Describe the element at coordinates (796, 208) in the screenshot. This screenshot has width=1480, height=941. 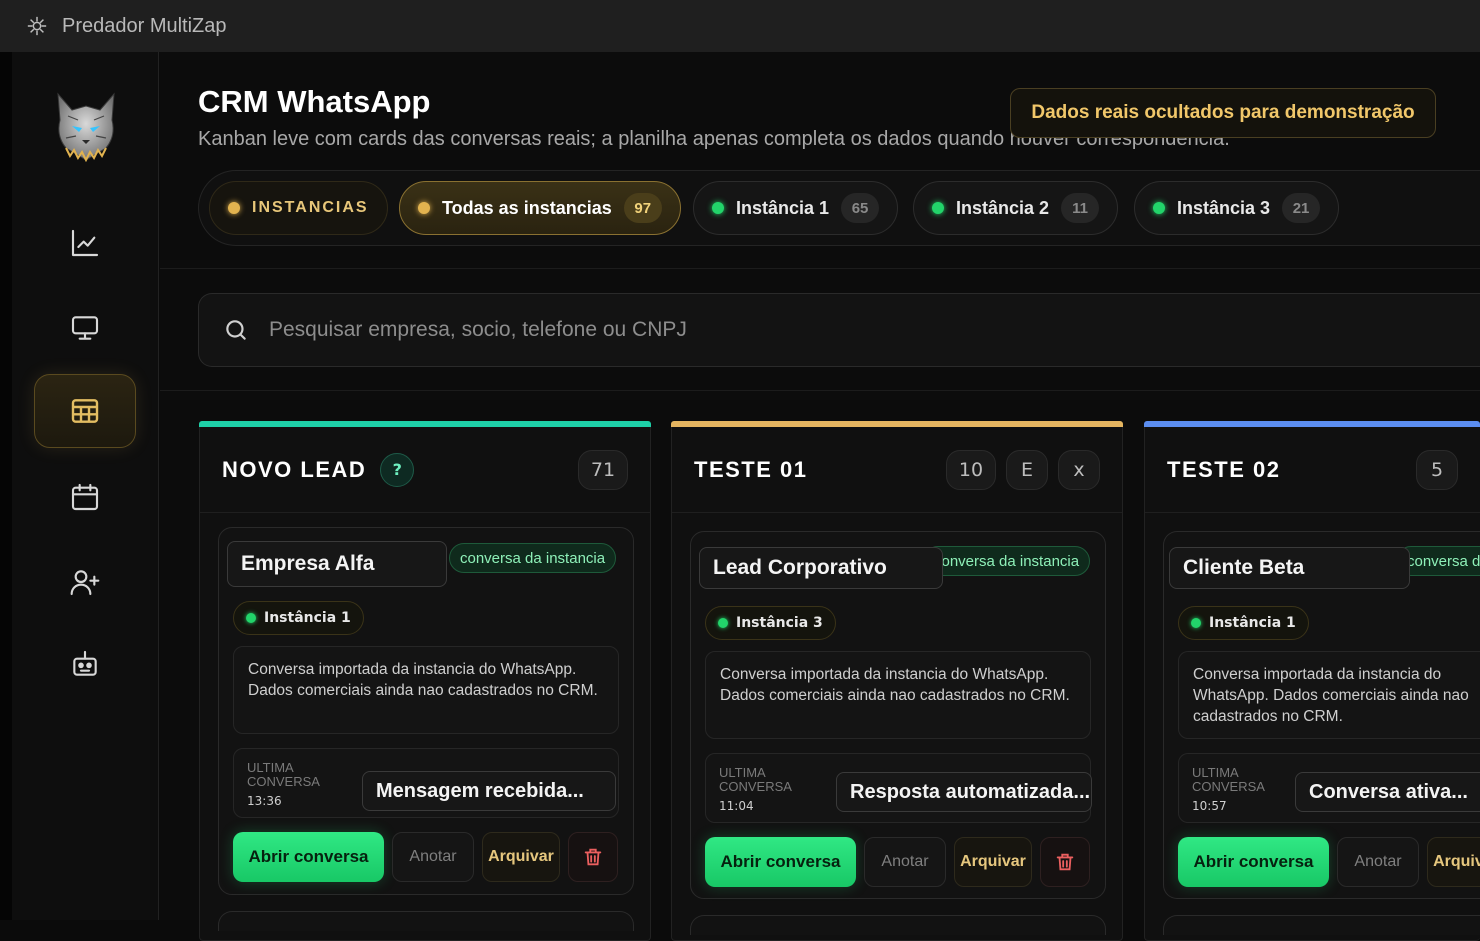
I see `instance-chip-1: Instância 1 65` at that location.